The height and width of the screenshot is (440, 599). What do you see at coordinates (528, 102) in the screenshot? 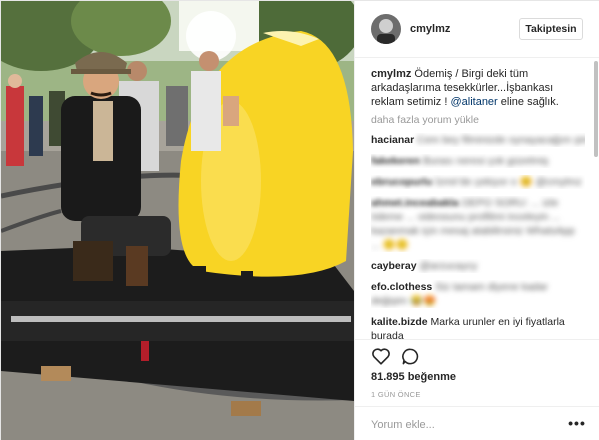
I see `caption-text-end: eline sağlık.` at bounding box center [528, 102].